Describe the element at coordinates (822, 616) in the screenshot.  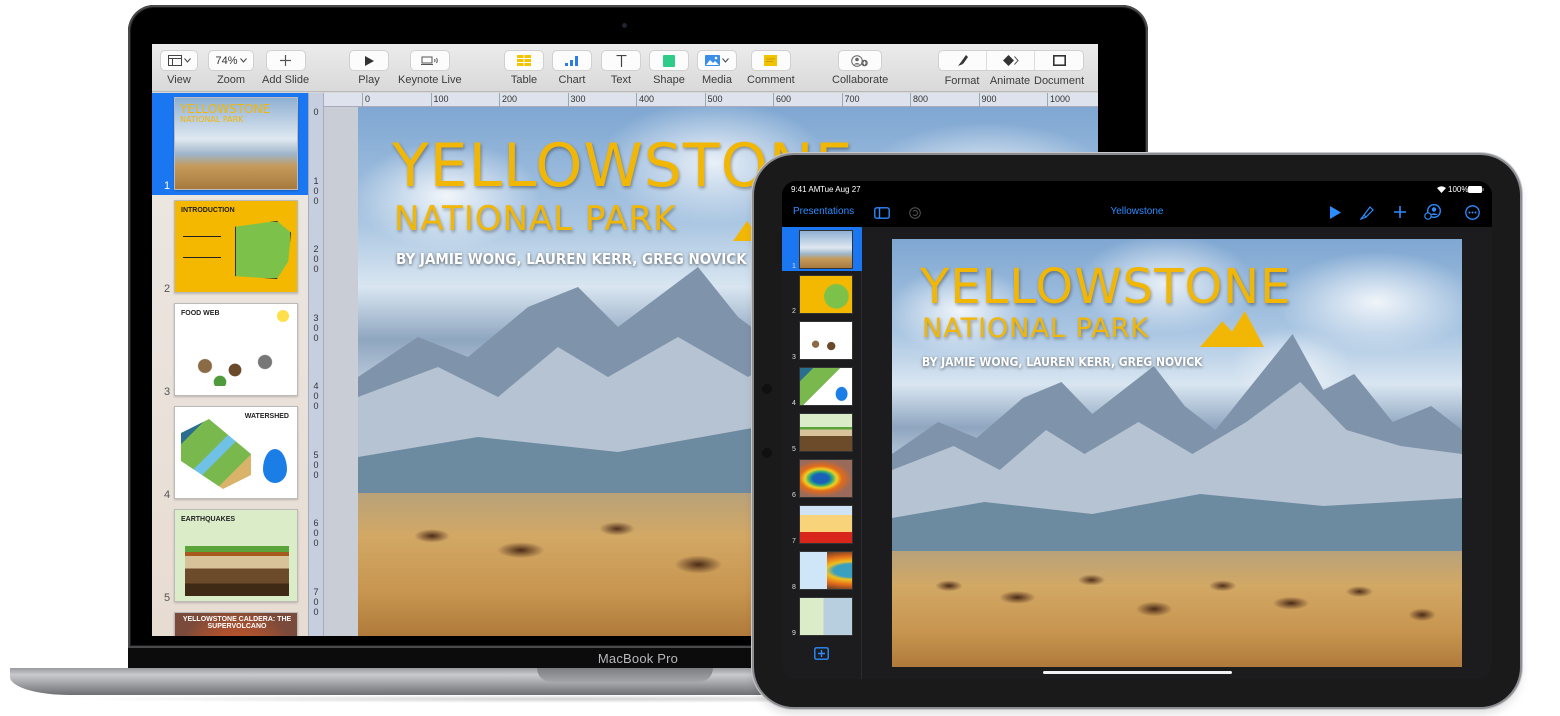
I see `ipad-navigator-slide-9: 9` at that location.